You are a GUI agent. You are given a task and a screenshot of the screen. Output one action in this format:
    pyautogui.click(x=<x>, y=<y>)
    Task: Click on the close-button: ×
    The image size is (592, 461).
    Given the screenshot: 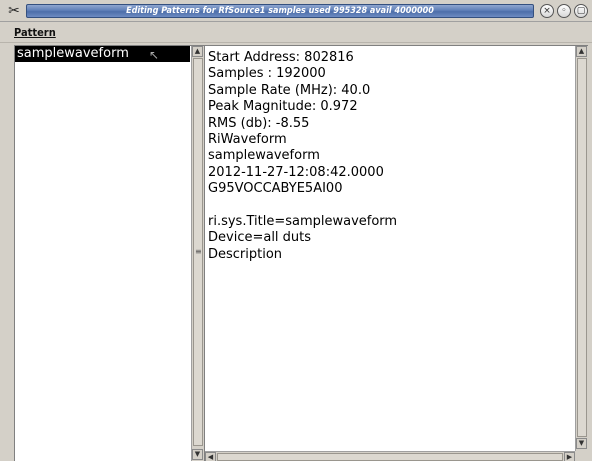 What is the action you would take?
    pyautogui.click(x=547, y=11)
    